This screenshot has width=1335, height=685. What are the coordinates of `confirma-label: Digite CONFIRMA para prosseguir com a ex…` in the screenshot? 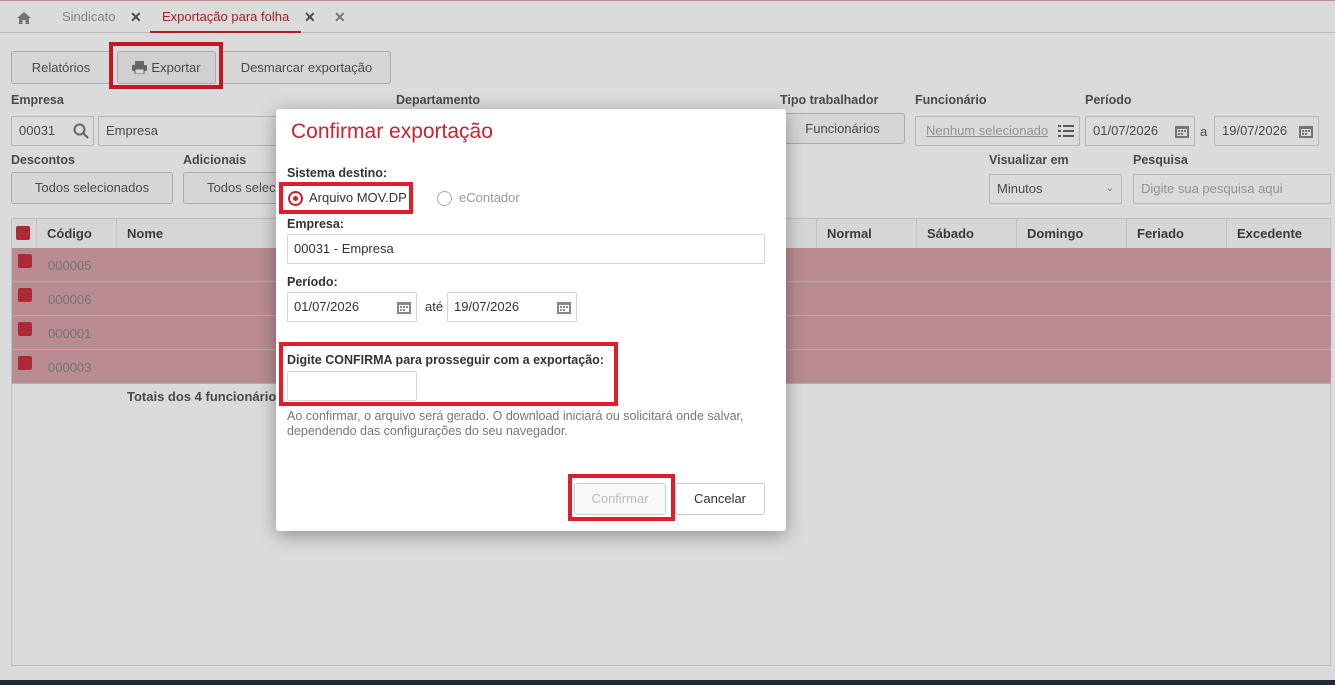 It's located at (445, 360).